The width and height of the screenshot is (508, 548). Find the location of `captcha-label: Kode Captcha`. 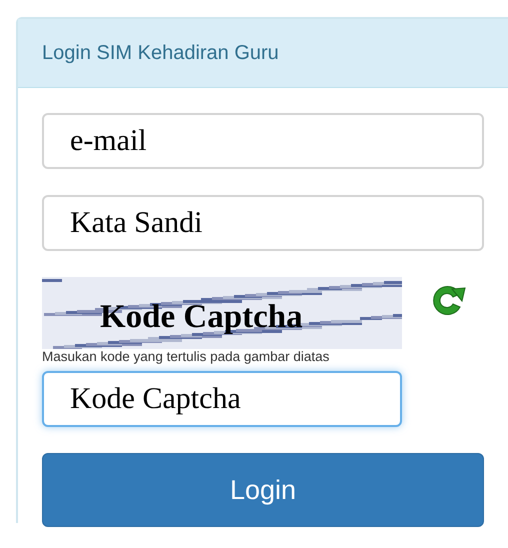

captcha-label: Kode Captcha is located at coordinates (201, 317).